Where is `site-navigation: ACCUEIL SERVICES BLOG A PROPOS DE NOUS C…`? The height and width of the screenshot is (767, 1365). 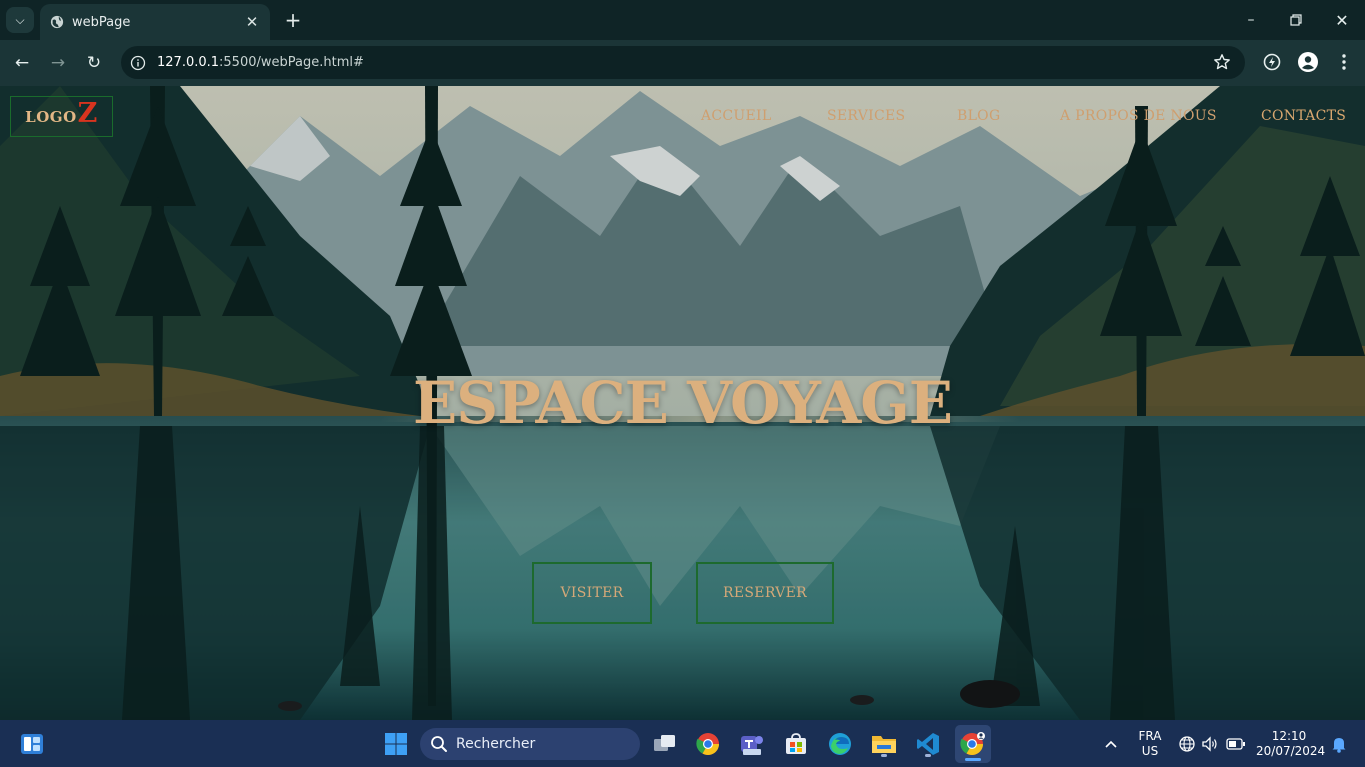
site-navigation: ACCUEIL SERVICES BLOG A PROPOS DE NOUS C… is located at coordinates (682, 118).